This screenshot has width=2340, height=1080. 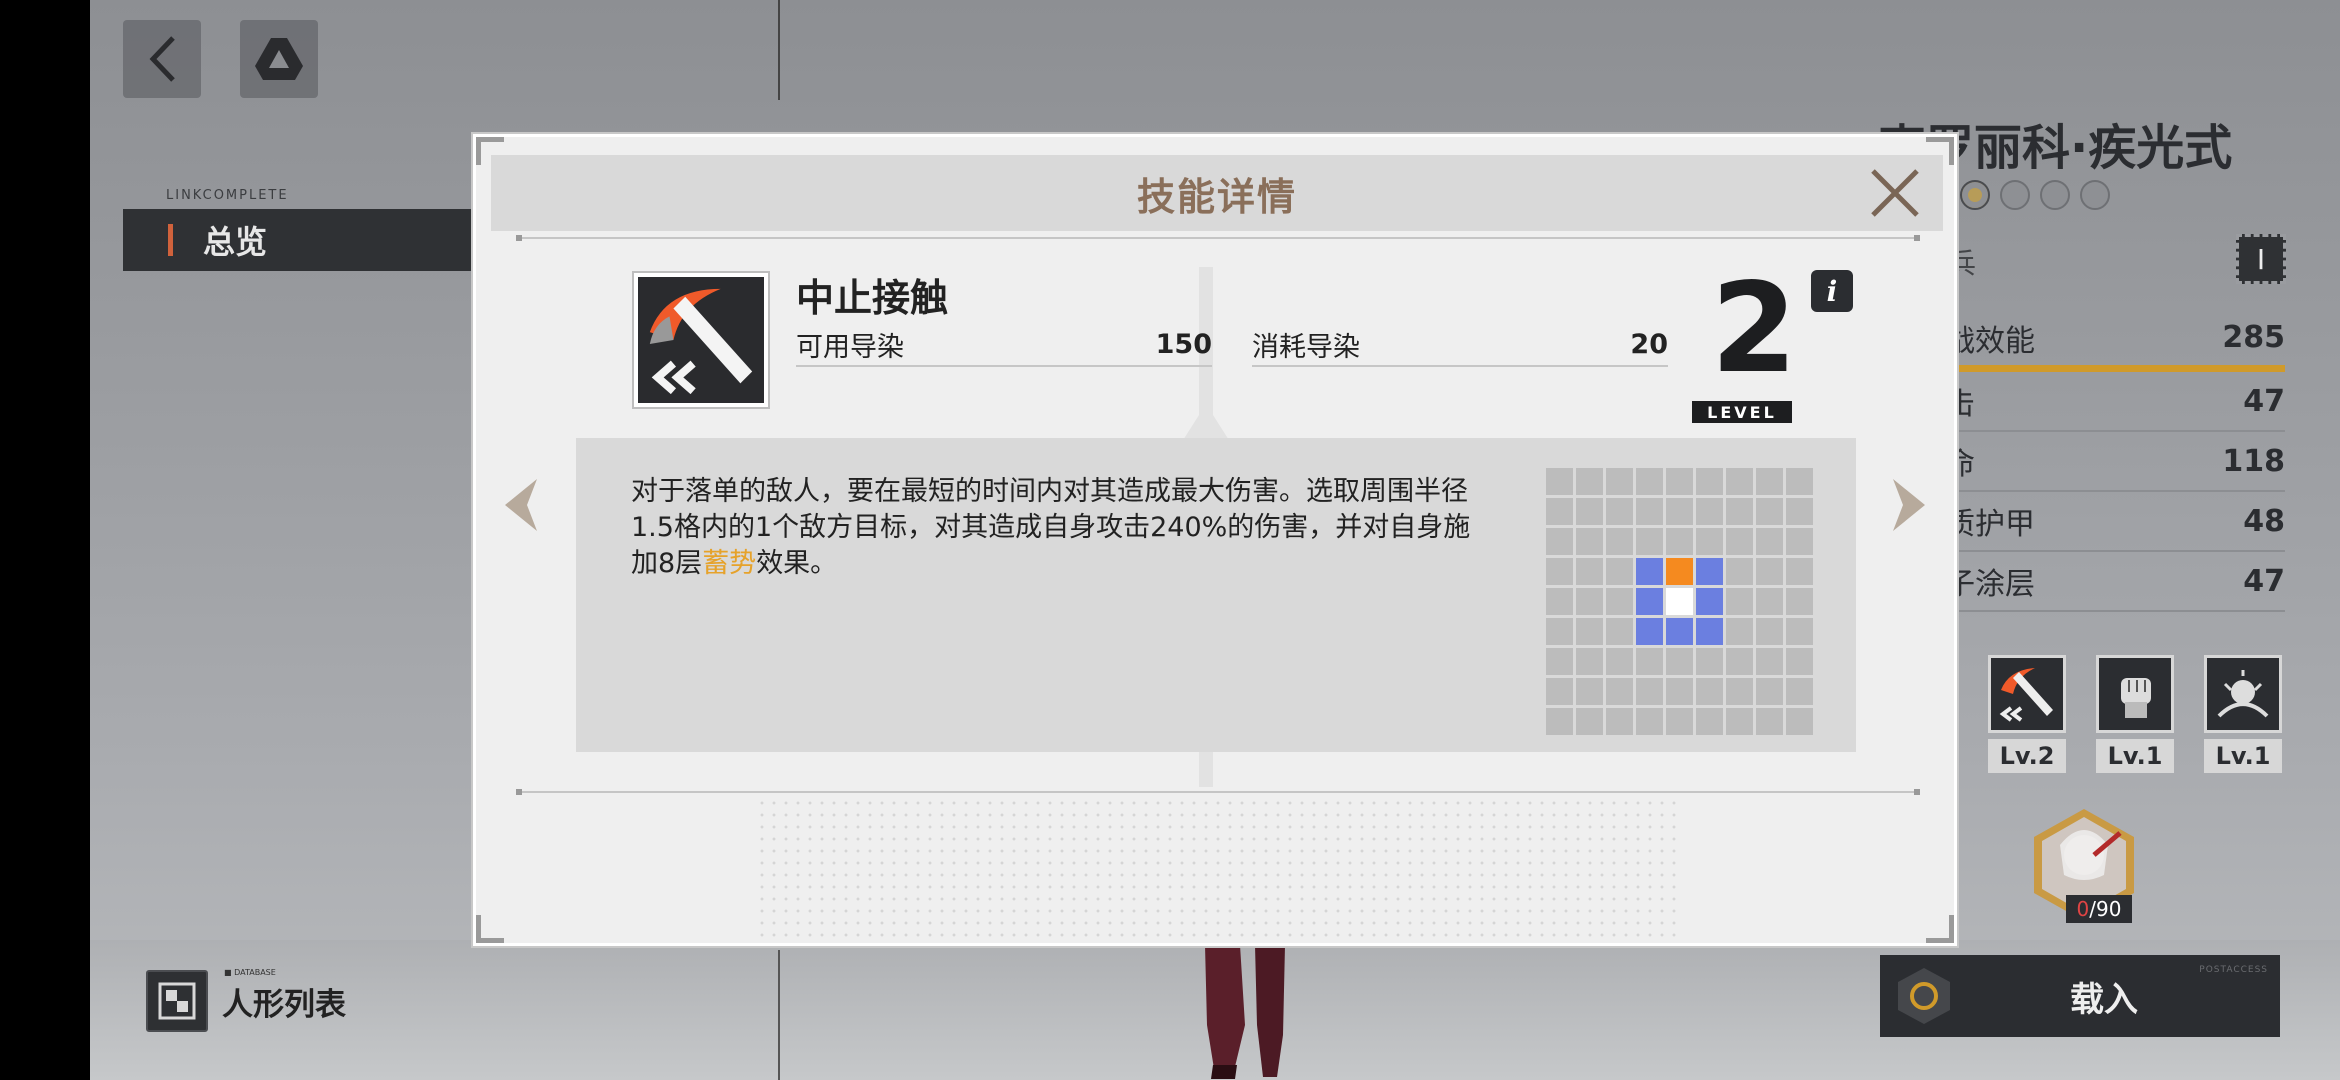 What do you see at coordinates (797, 563) in the screenshot?
I see `description-text-end: 效果。` at bounding box center [797, 563].